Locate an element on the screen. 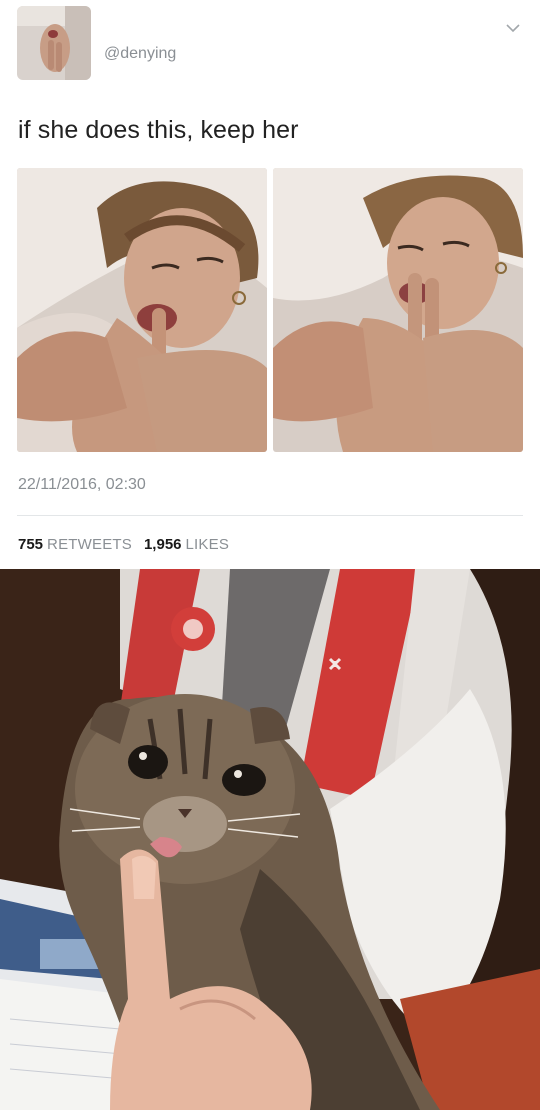 The height and width of the screenshot is (1110, 540). tweet-text: if she does this, keep her is located at coordinates (158, 130).